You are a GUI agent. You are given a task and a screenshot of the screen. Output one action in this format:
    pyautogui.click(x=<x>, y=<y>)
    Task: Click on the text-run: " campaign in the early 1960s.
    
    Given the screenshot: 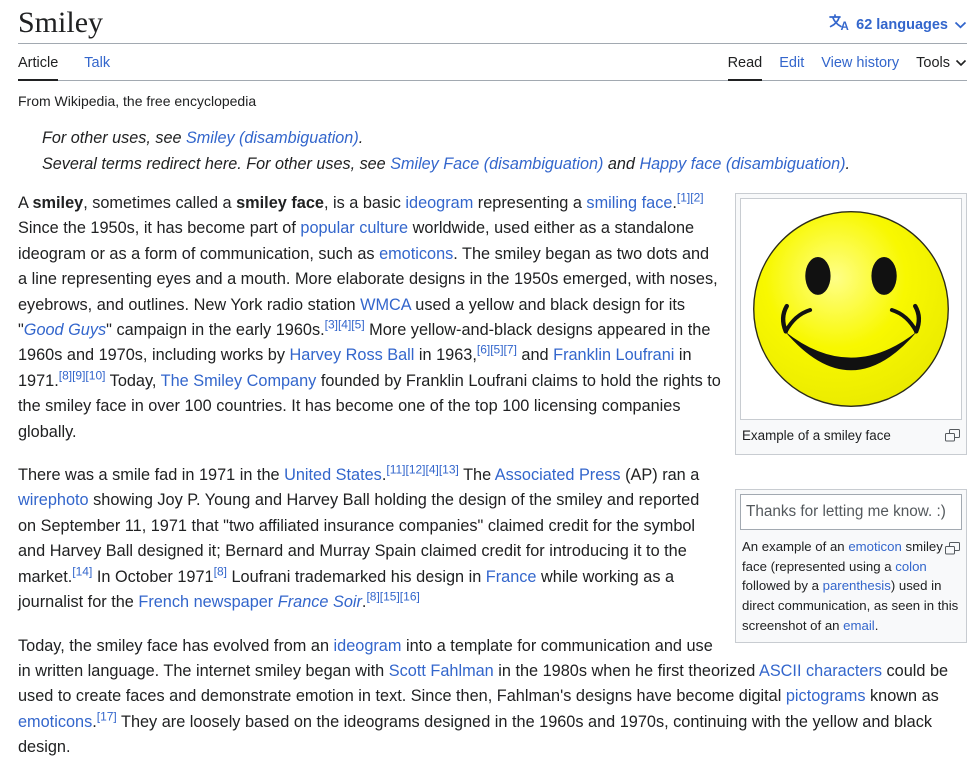 What is the action you would take?
    pyautogui.click(x=215, y=330)
    